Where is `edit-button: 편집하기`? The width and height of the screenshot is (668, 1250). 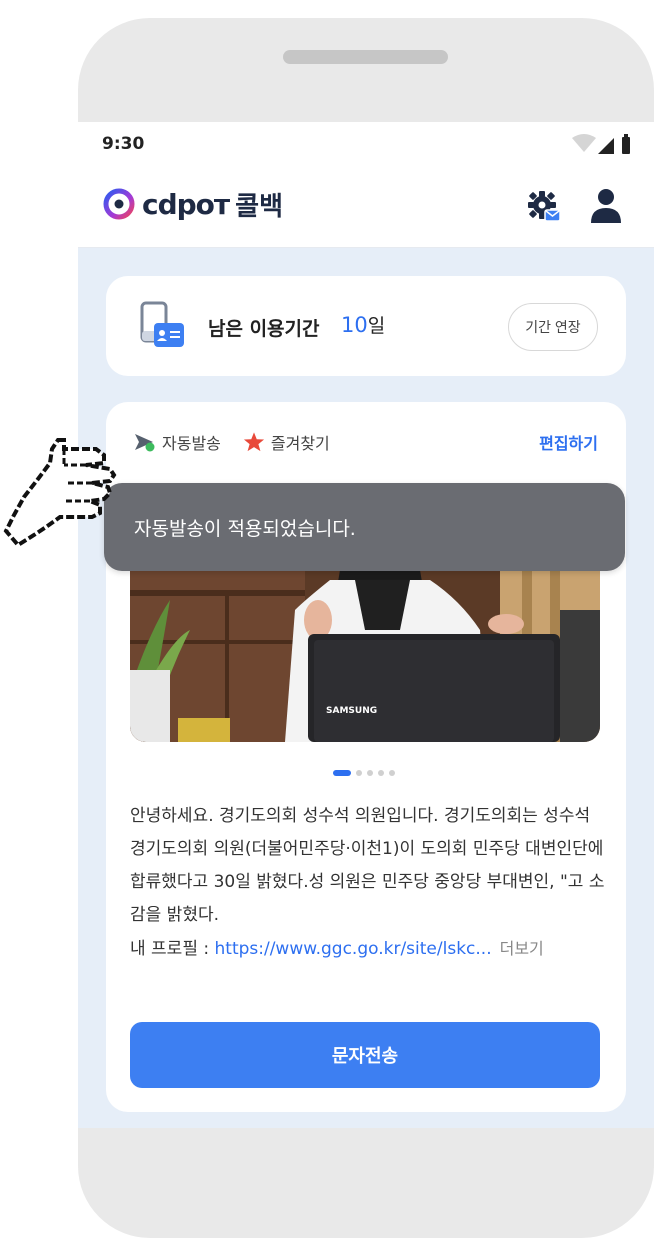
edit-button: 편집하기 is located at coordinates (568, 442).